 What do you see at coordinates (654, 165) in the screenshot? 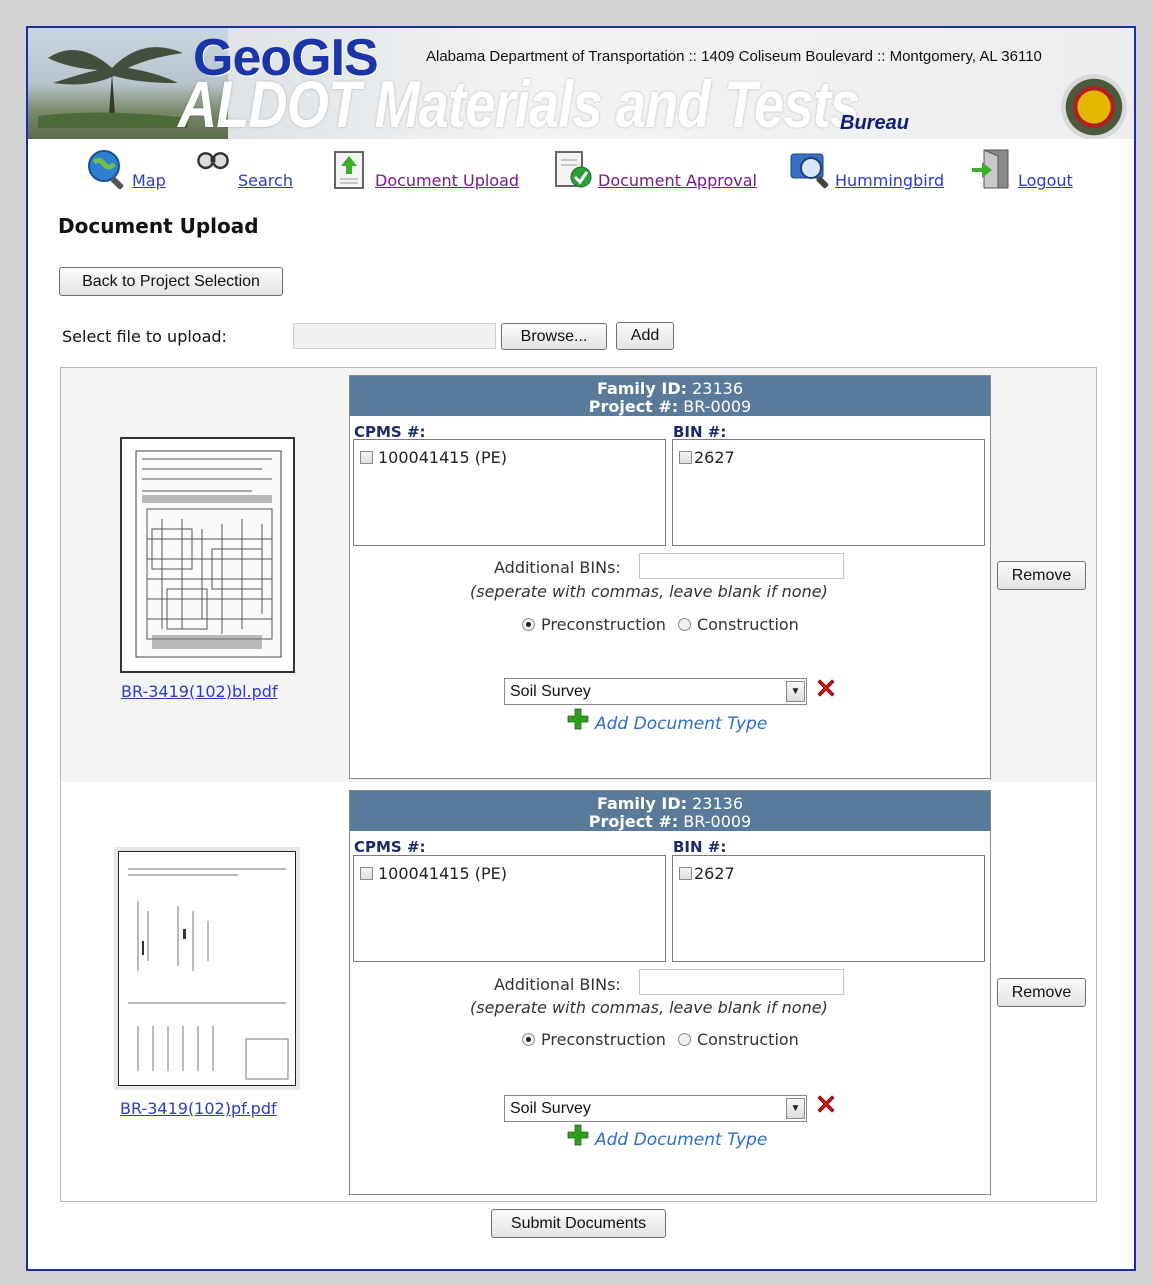
I see `nav-document-approval: Document Approval` at bounding box center [654, 165].